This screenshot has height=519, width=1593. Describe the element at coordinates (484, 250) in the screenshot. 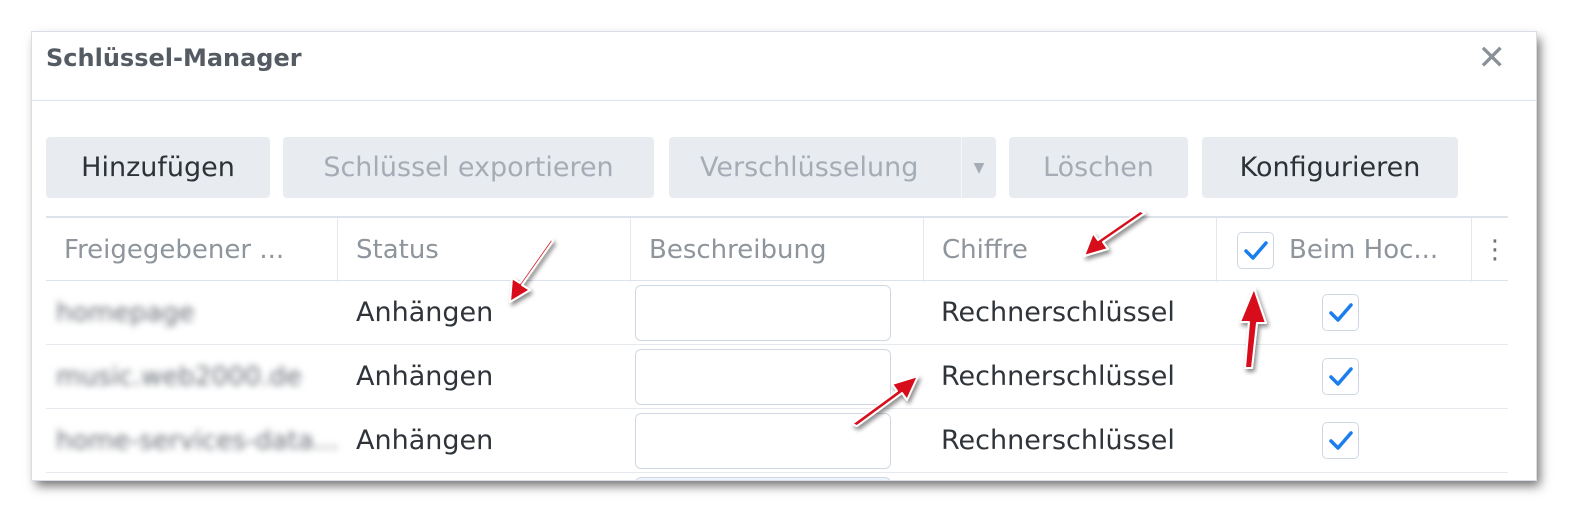

I see `column-header-status: Status` at that location.